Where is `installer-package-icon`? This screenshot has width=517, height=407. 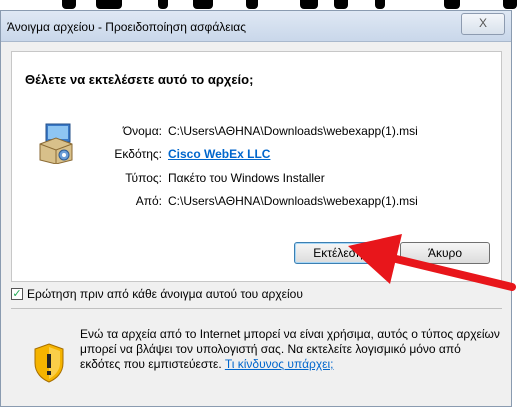 installer-package-icon is located at coordinates (56, 143).